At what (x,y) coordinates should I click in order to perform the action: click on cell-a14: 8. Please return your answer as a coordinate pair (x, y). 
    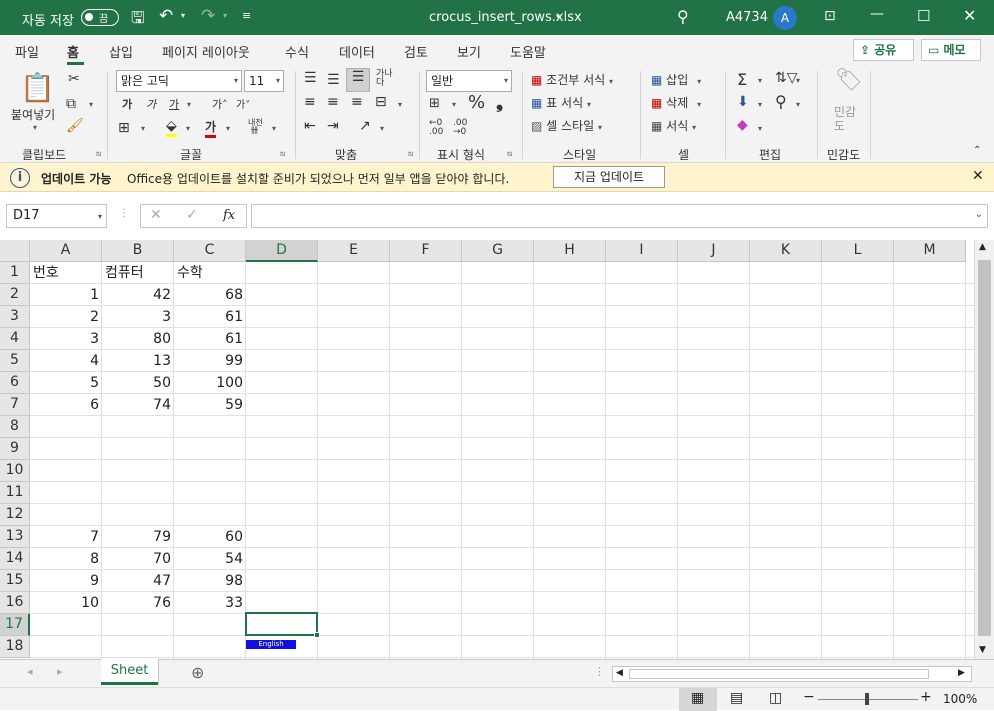
    Looking at the image, I should click on (66, 559).